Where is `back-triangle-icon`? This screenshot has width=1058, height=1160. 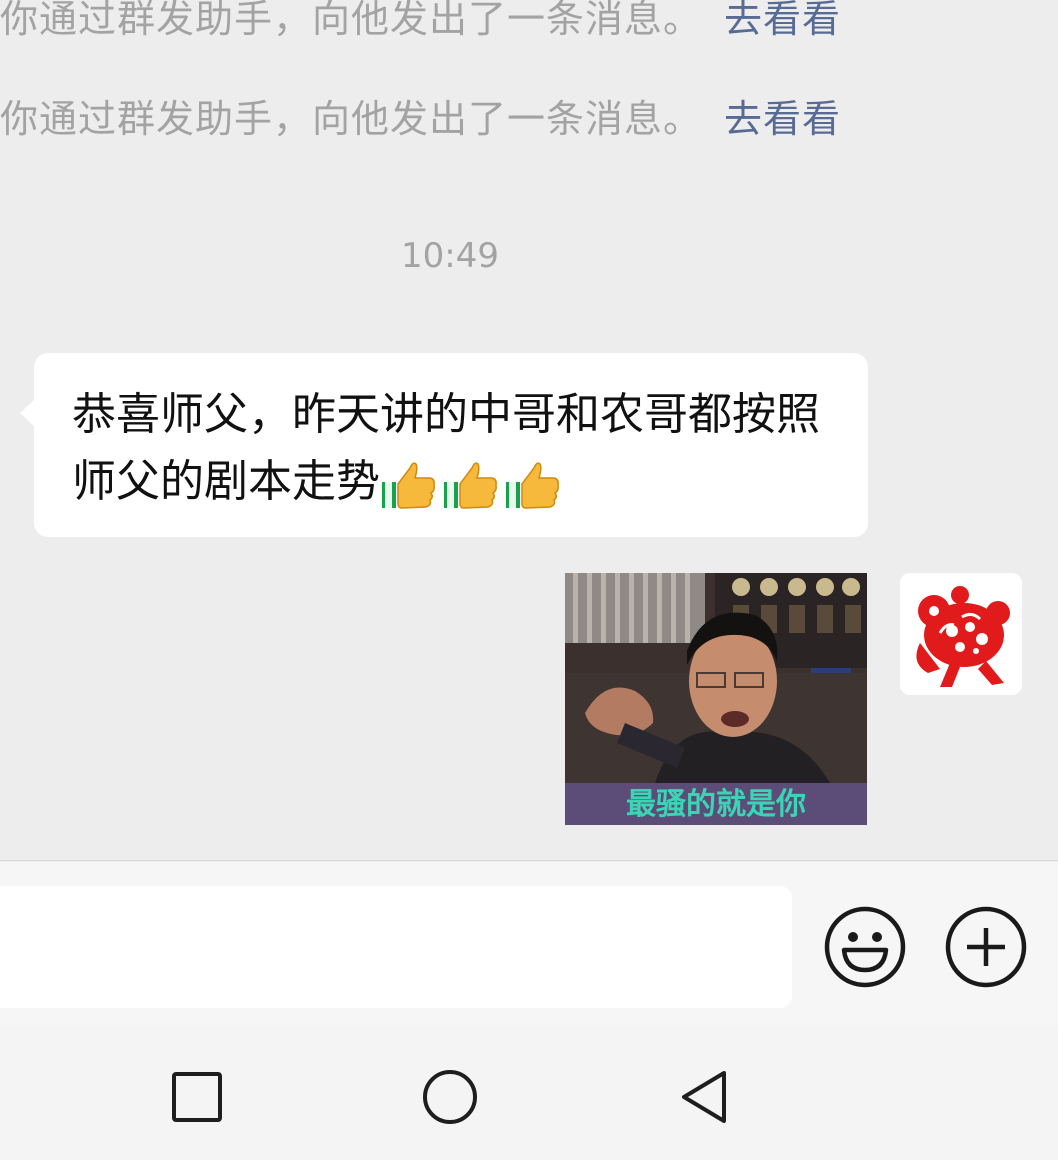
back-triangle-icon is located at coordinates (704, 1097).